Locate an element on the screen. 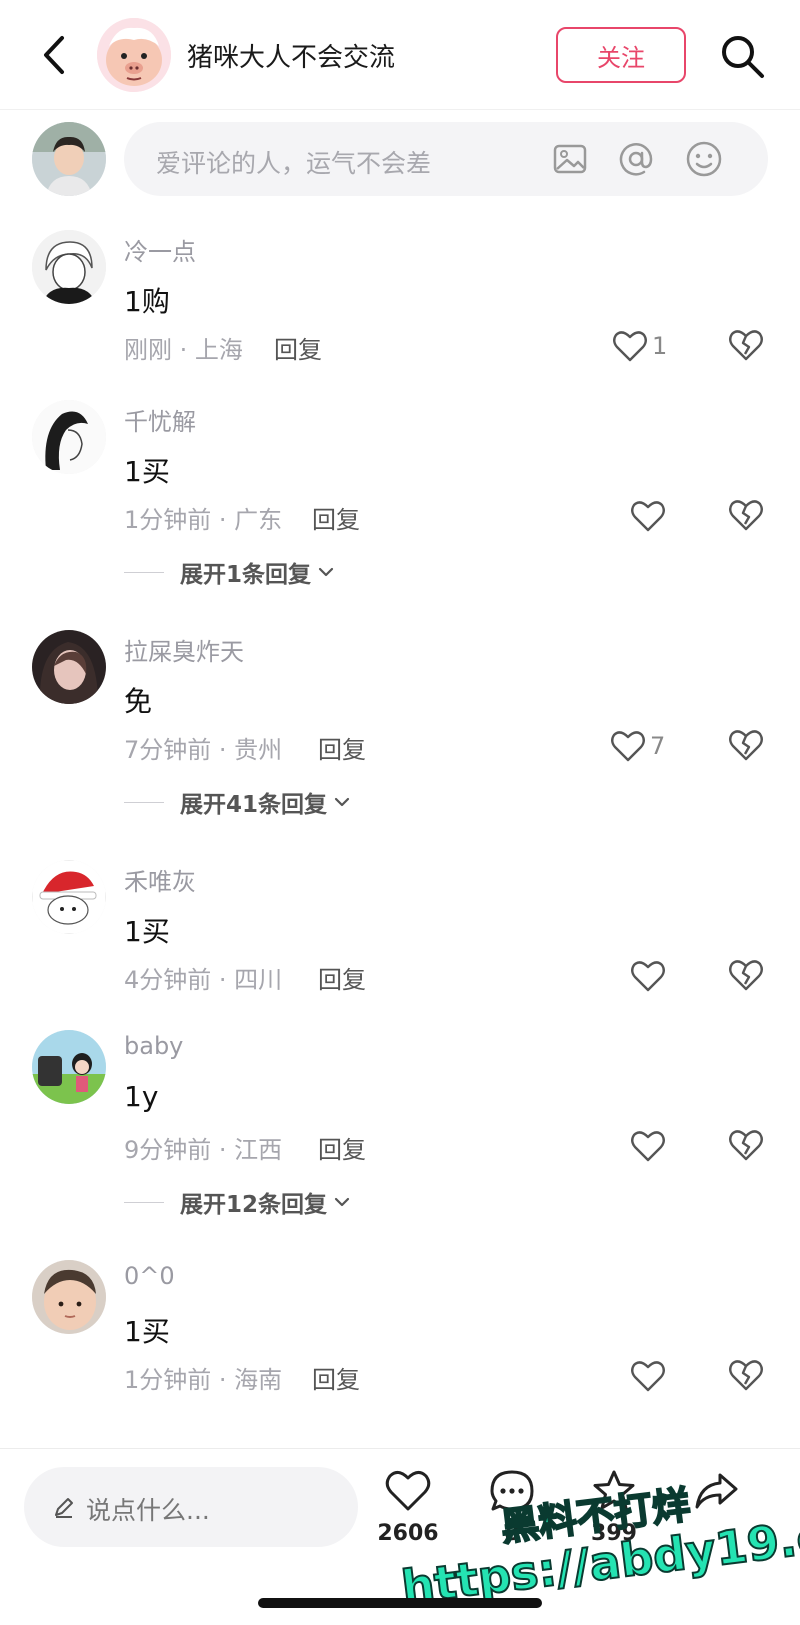  like-button: 7 is located at coordinates (637, 746).